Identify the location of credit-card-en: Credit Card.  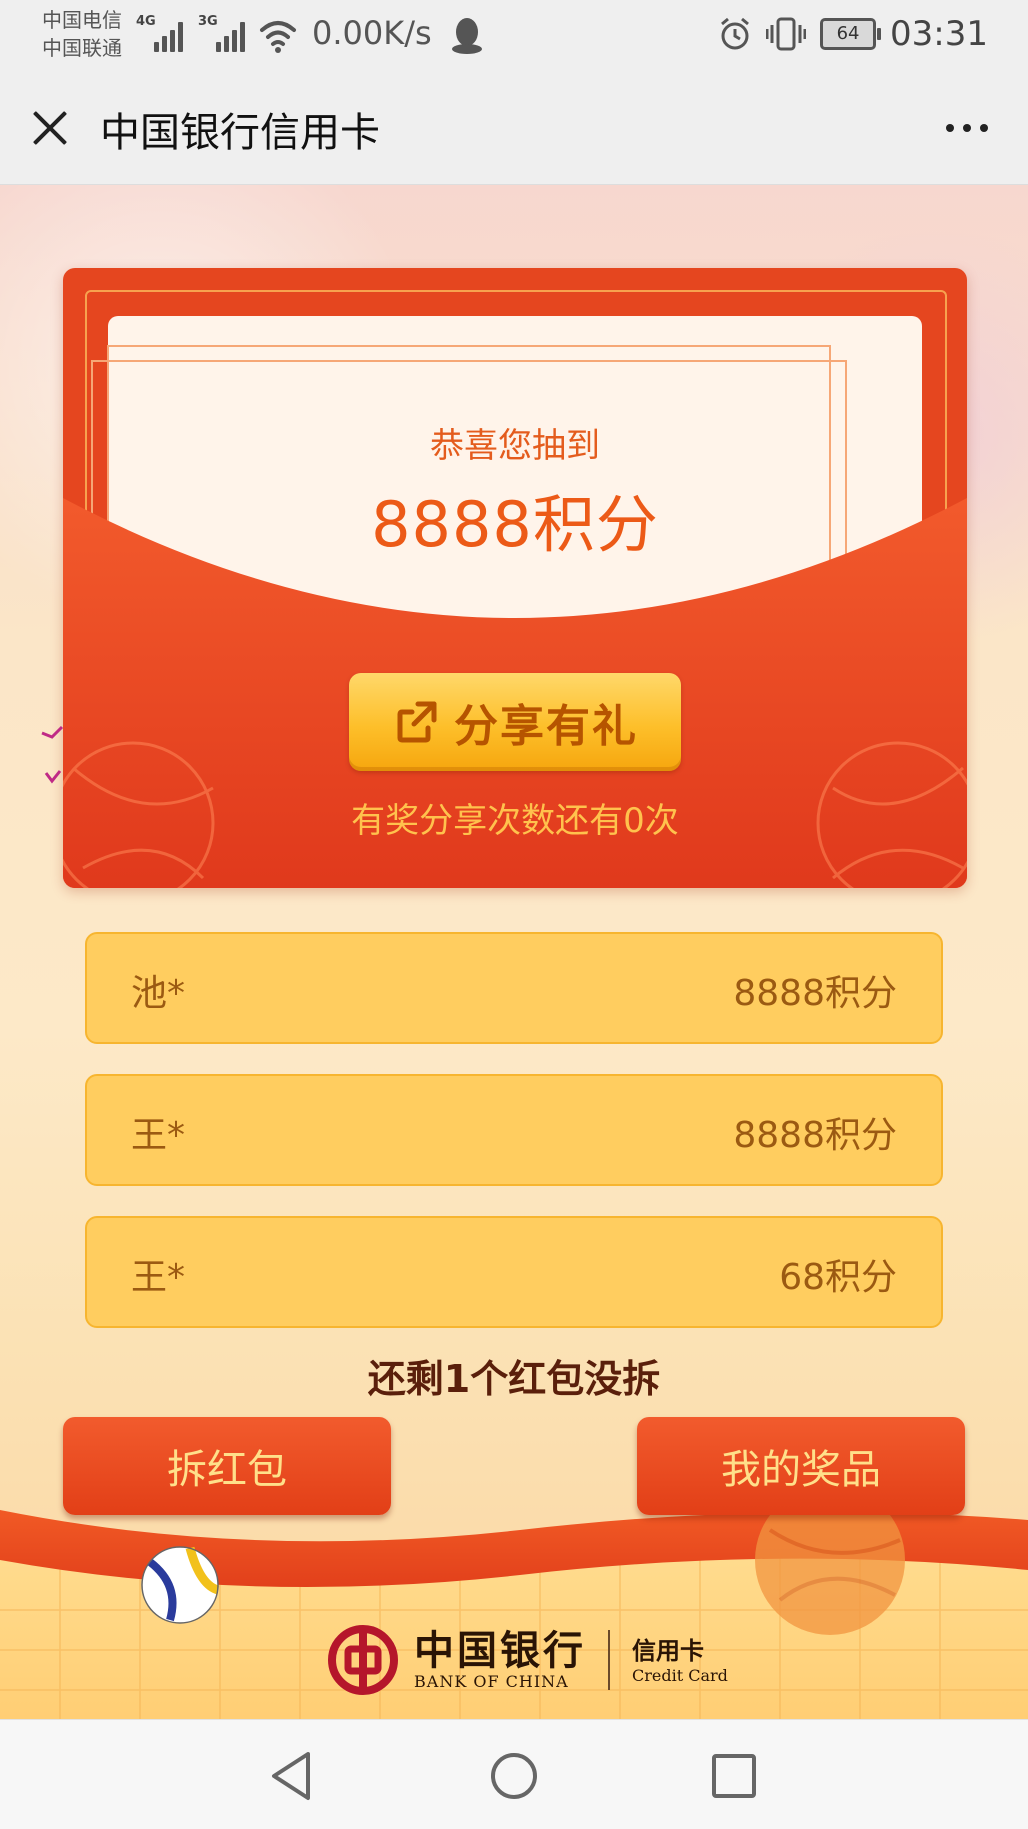
(680, 1675).